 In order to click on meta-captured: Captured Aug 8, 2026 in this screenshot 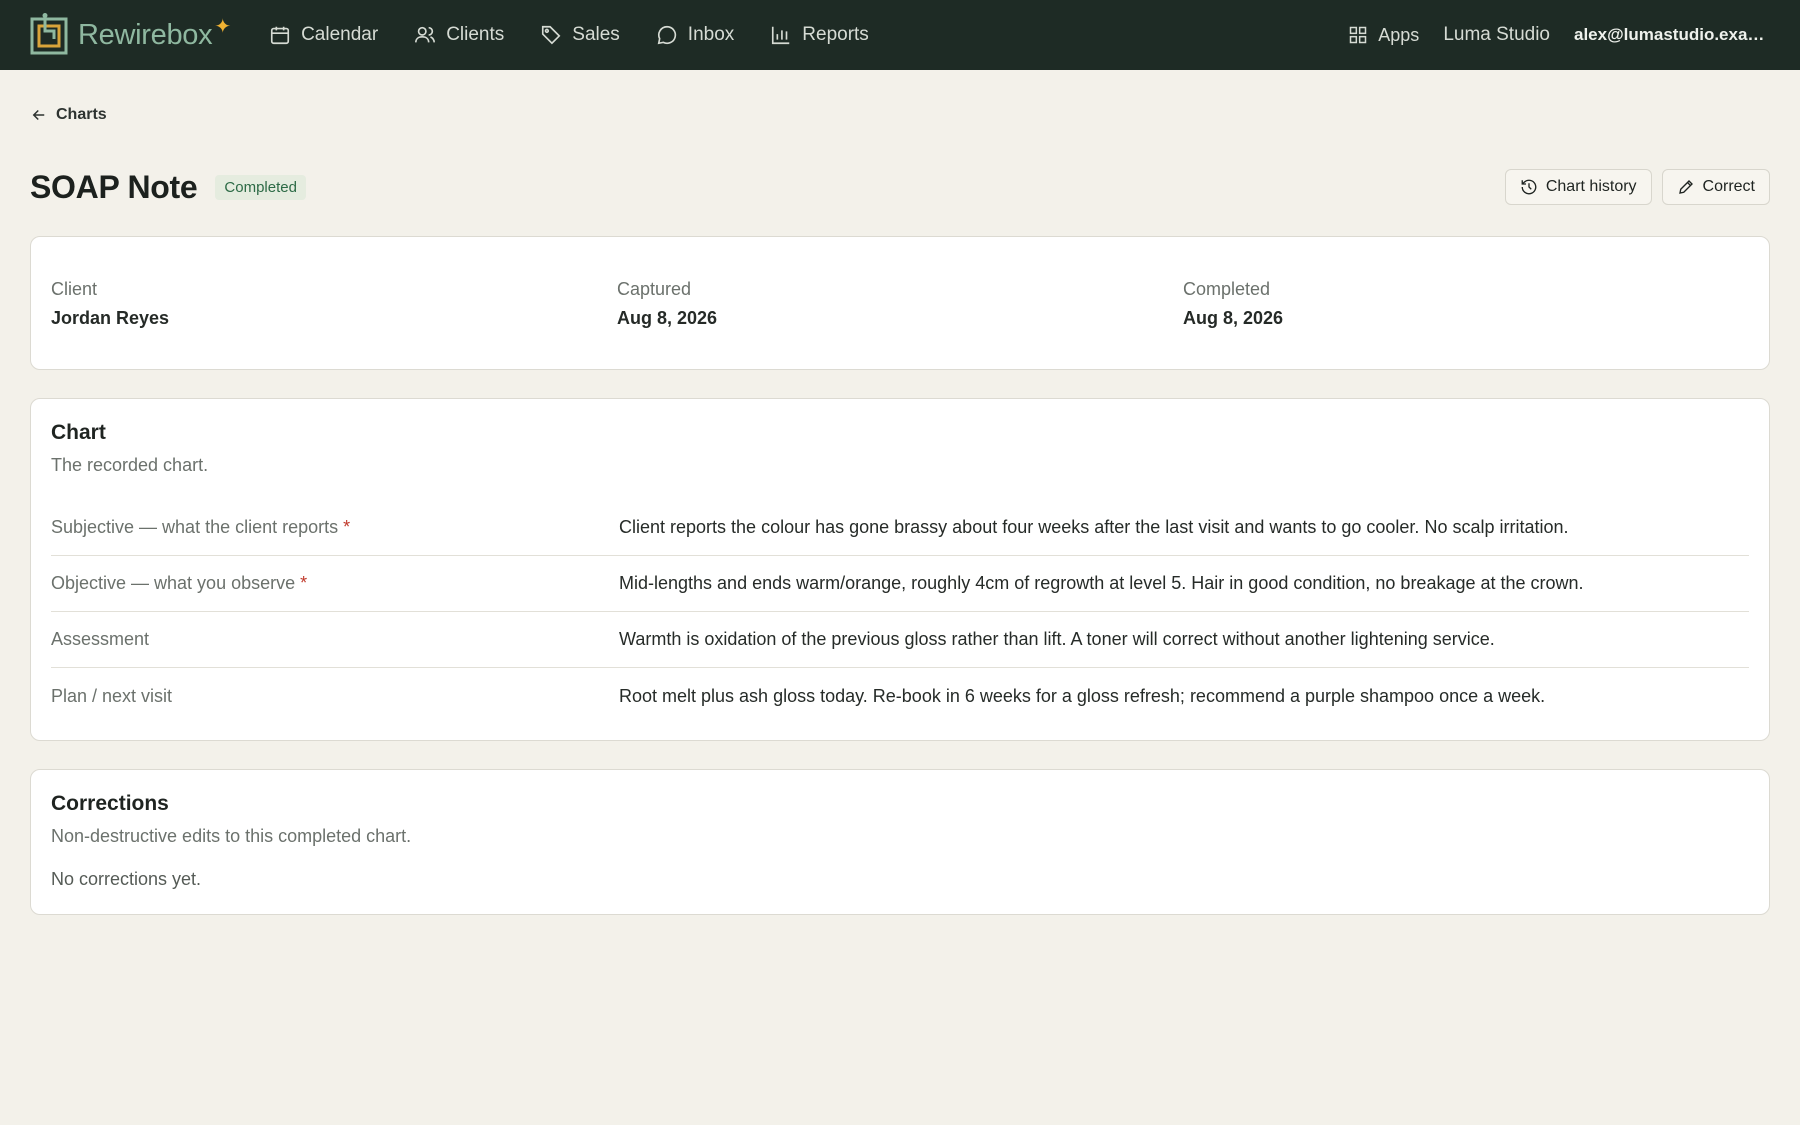, I will do `click(900, 324)`.